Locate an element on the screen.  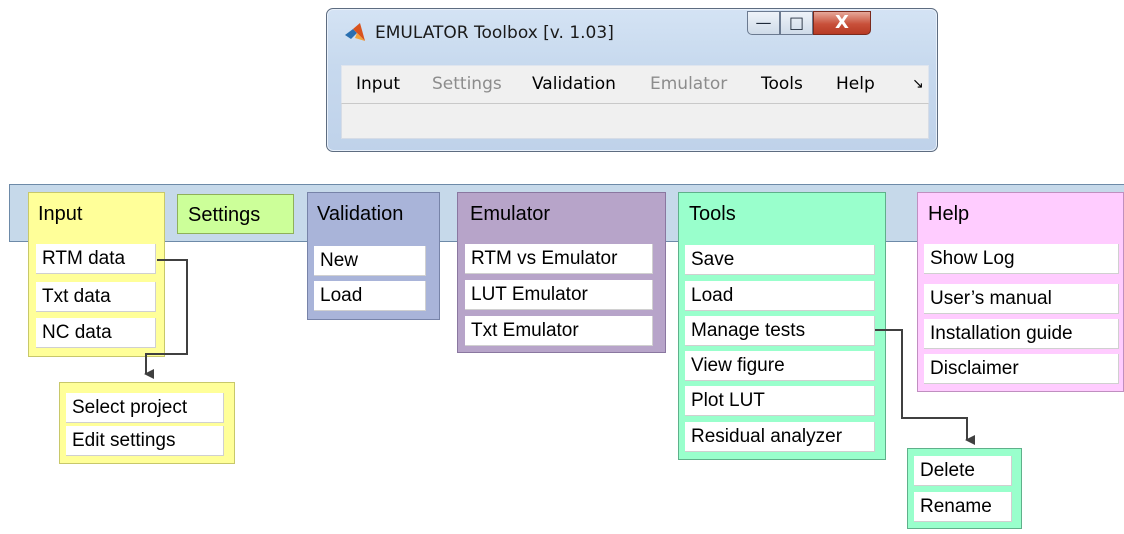
arrow-manage-tests-to-submenu is located at coordinates (925, 387).